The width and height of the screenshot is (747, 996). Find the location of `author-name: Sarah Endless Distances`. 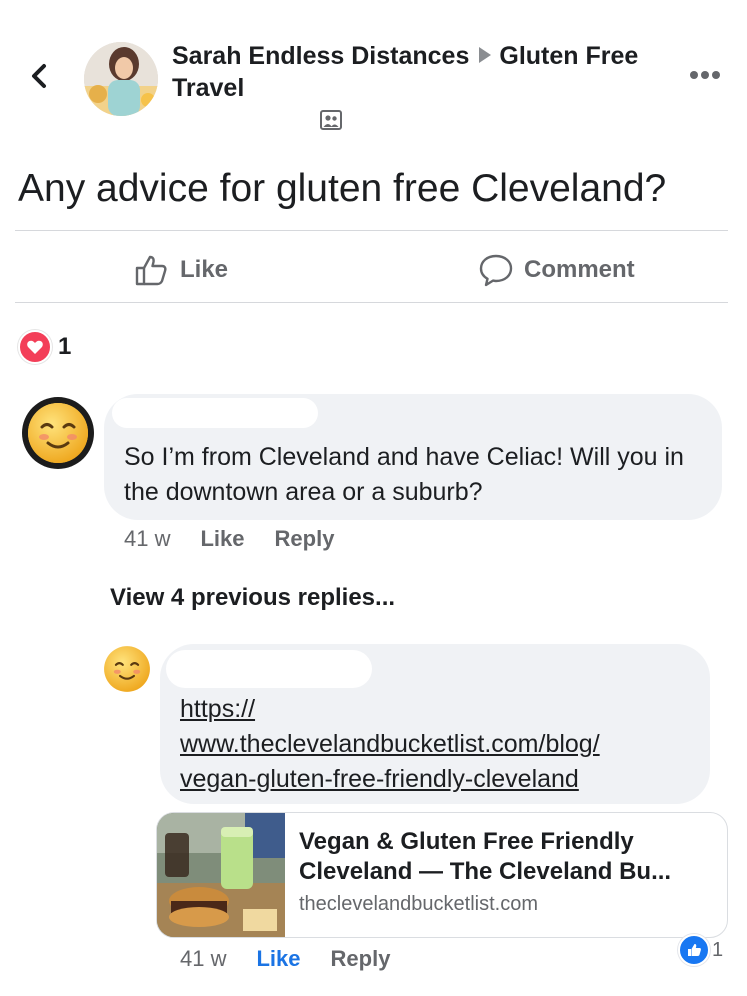

author-name: Sarah Endless Distances is located at coordinates (320, 56).